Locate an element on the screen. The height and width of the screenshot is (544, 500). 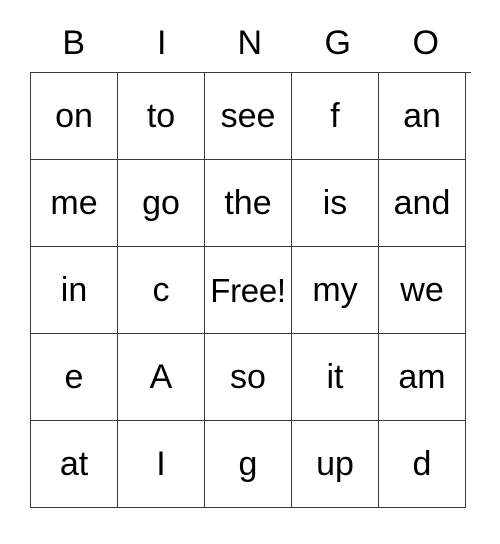
bingo-cell: e is located at coordinates (74, 377).